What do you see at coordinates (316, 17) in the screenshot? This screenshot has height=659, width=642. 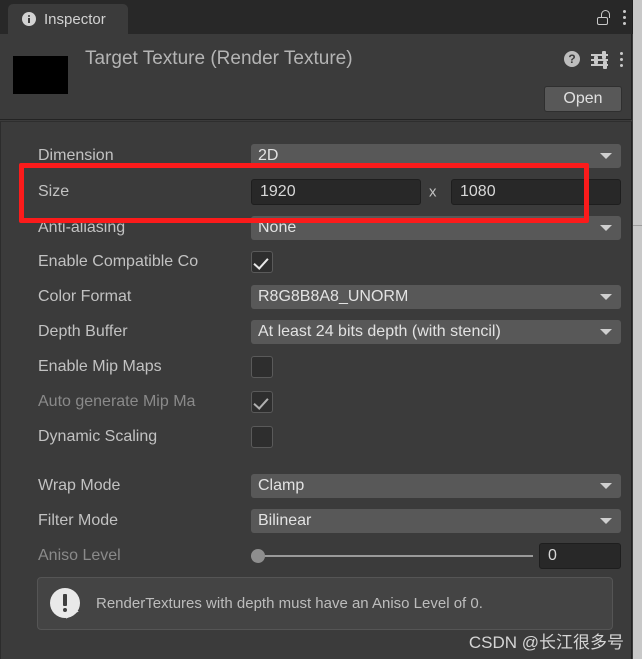 I see `inspector-tab-bar: Inspector` at bounding box center [316, 17].